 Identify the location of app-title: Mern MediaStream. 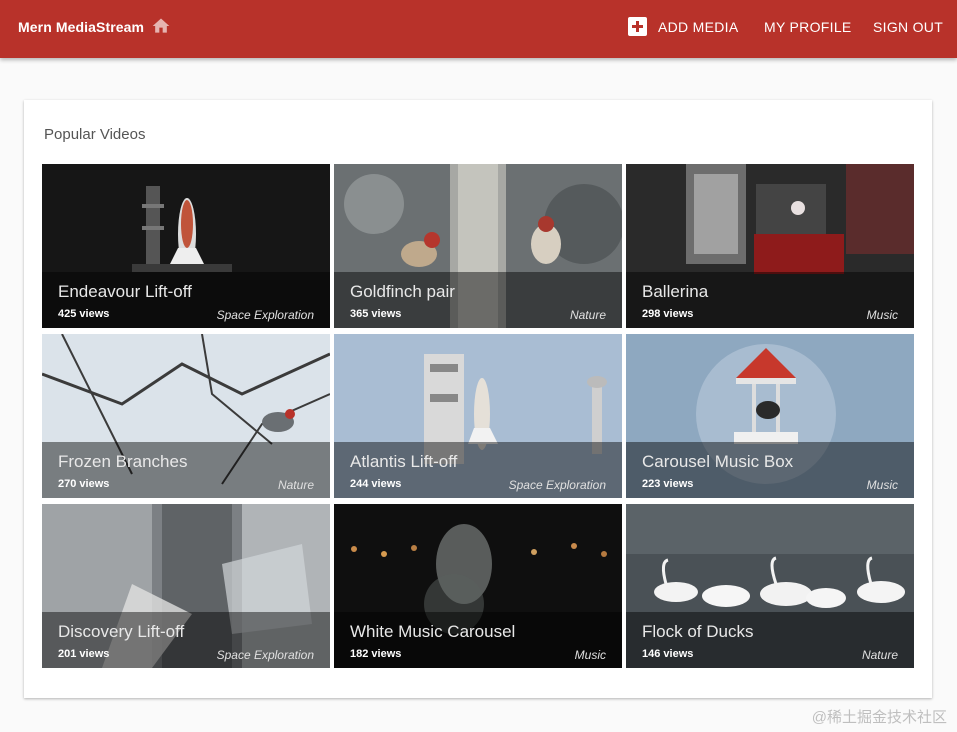
(81, 27).